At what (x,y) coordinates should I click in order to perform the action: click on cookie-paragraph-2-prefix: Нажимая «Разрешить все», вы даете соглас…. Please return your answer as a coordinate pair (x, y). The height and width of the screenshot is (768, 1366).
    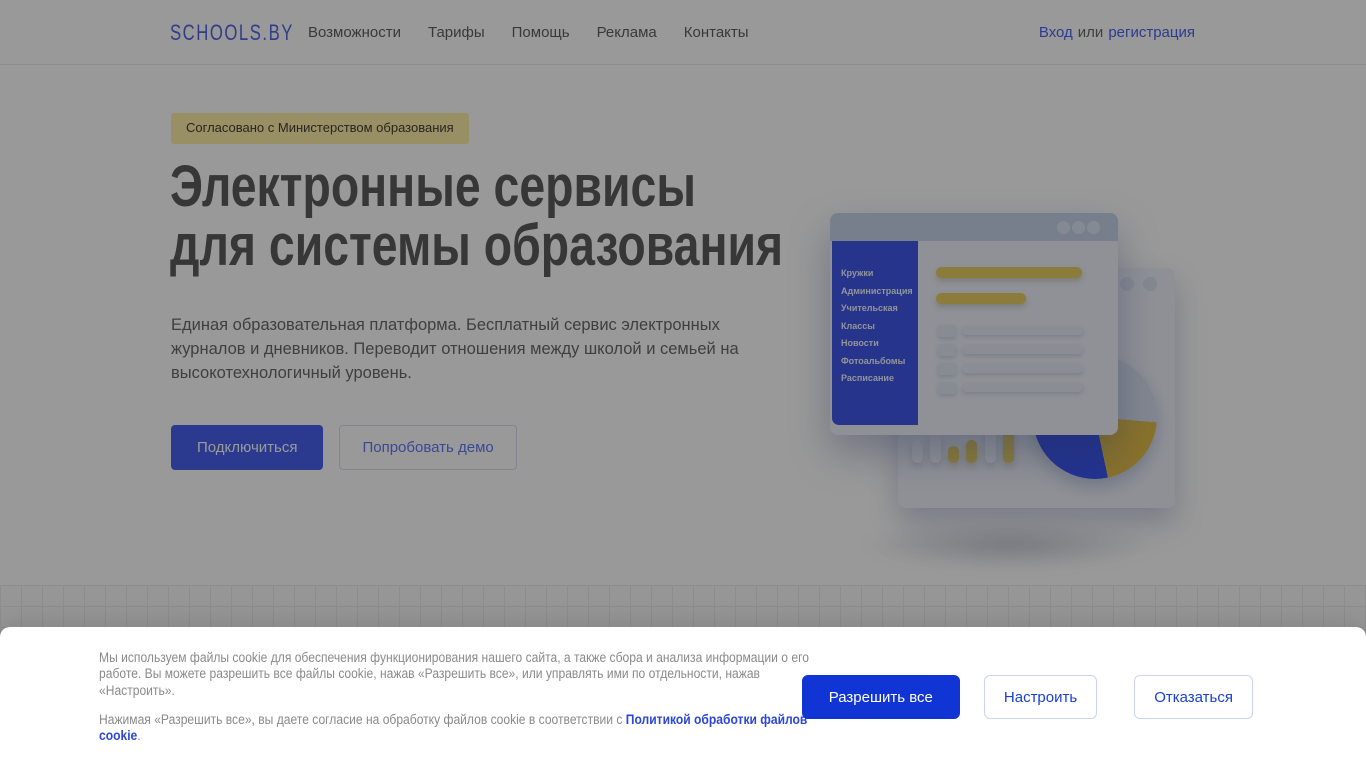
    Looking at the image, I should click on (362, 719).